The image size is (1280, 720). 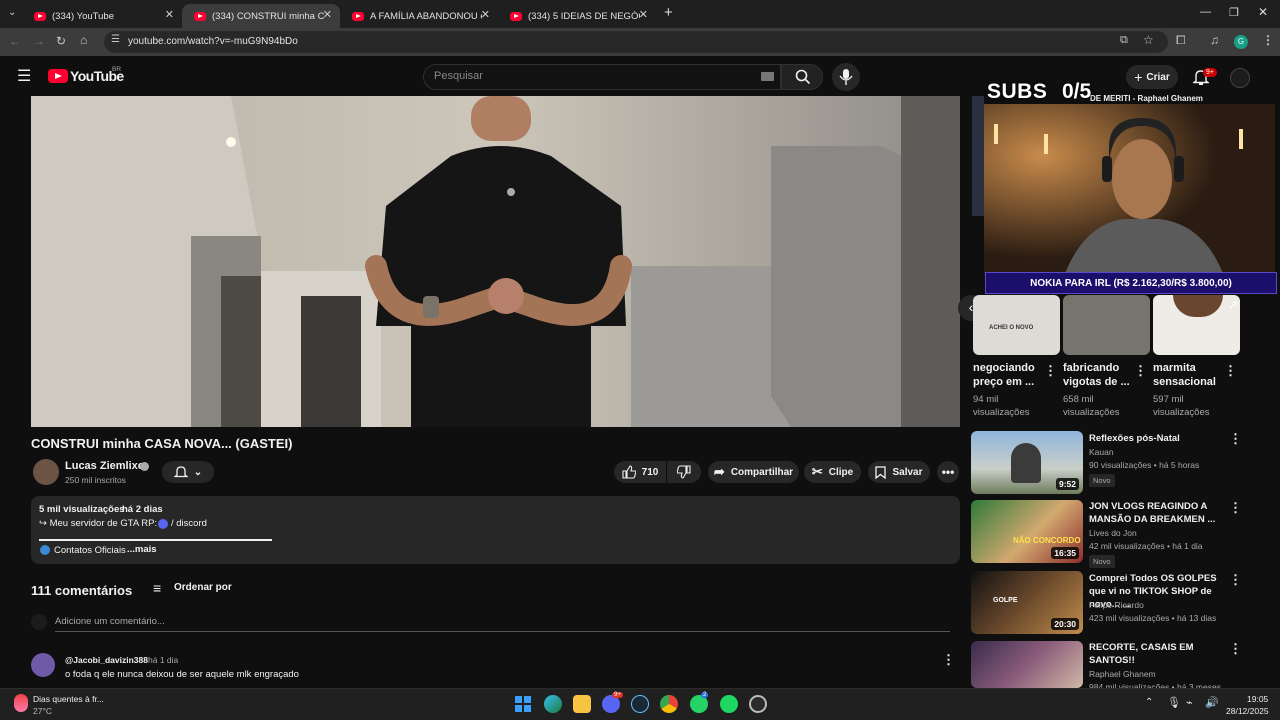 What do you see at coordinates (846, 77) in the screenshot?
I see `voice-search-button` at bounding box center [846, 77].